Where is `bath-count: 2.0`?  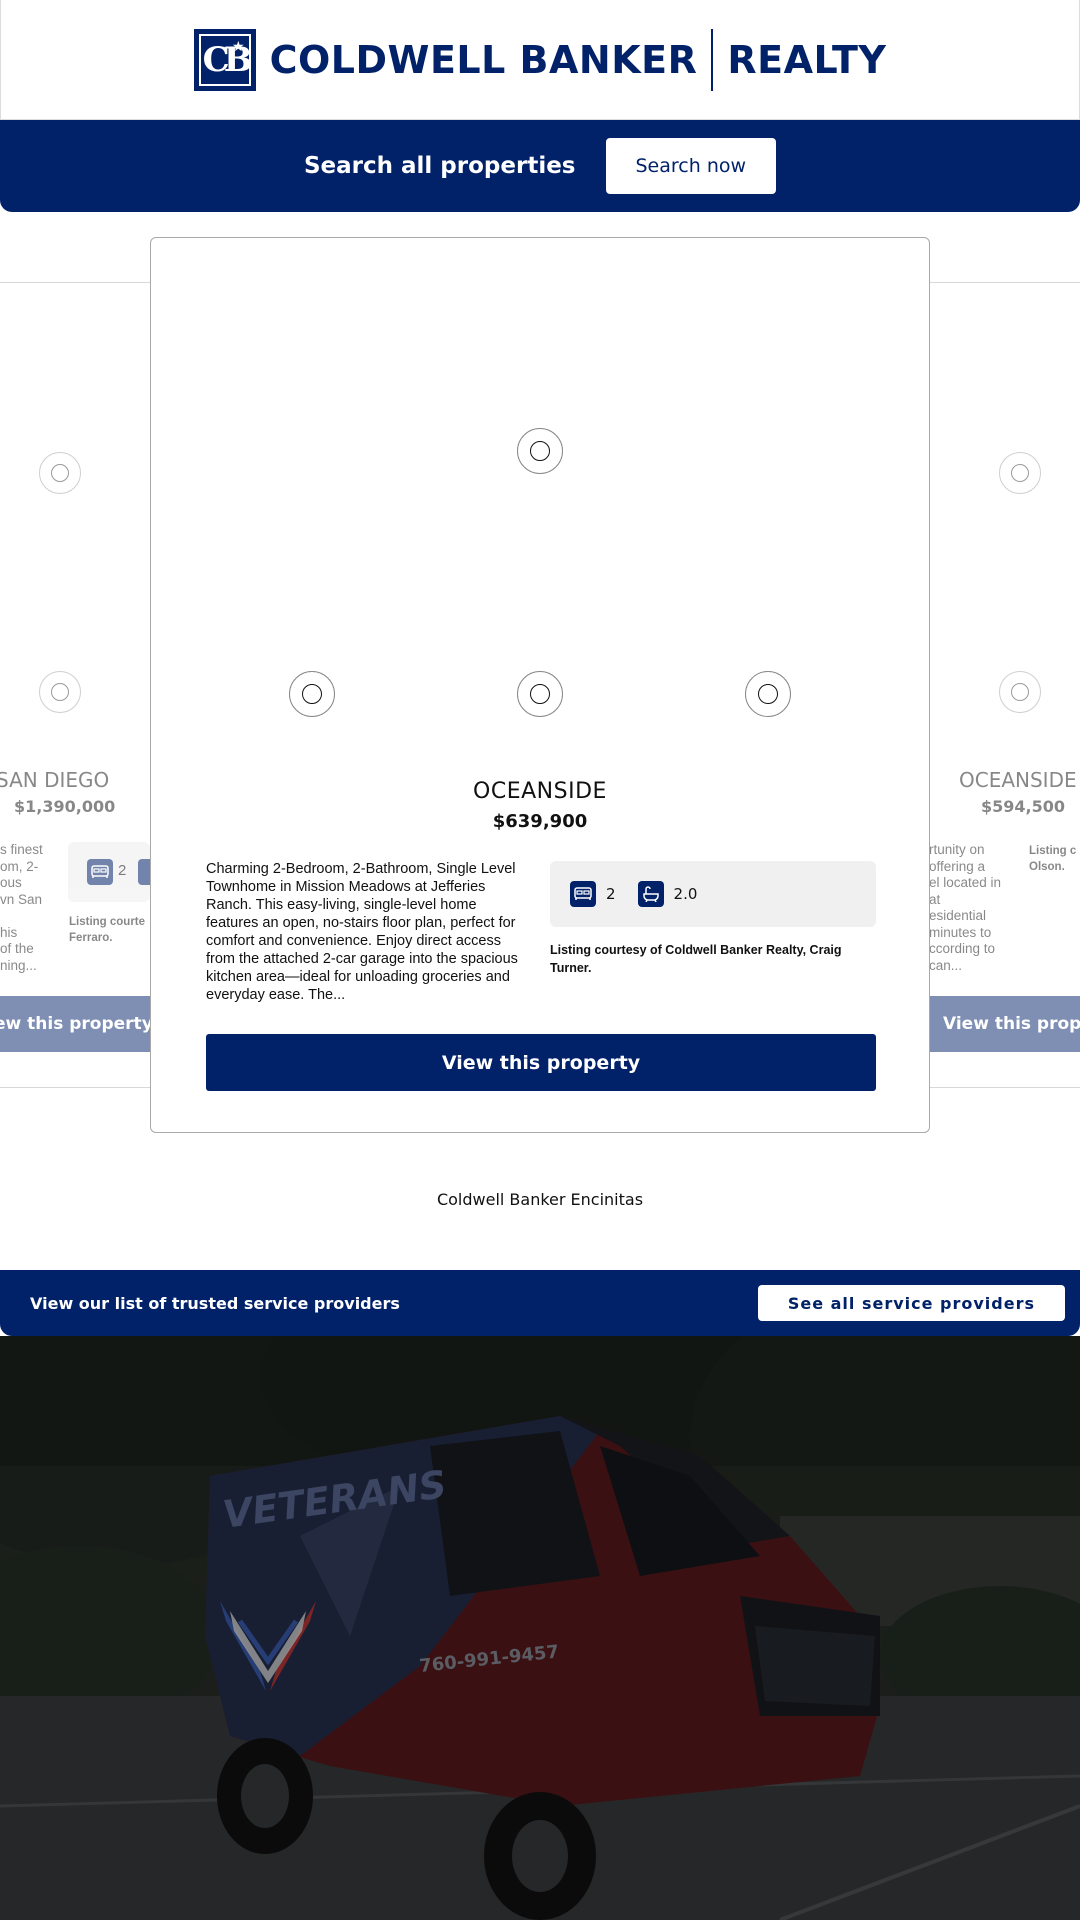 bath-count: 2.0 is located at coordinates (685, 894).